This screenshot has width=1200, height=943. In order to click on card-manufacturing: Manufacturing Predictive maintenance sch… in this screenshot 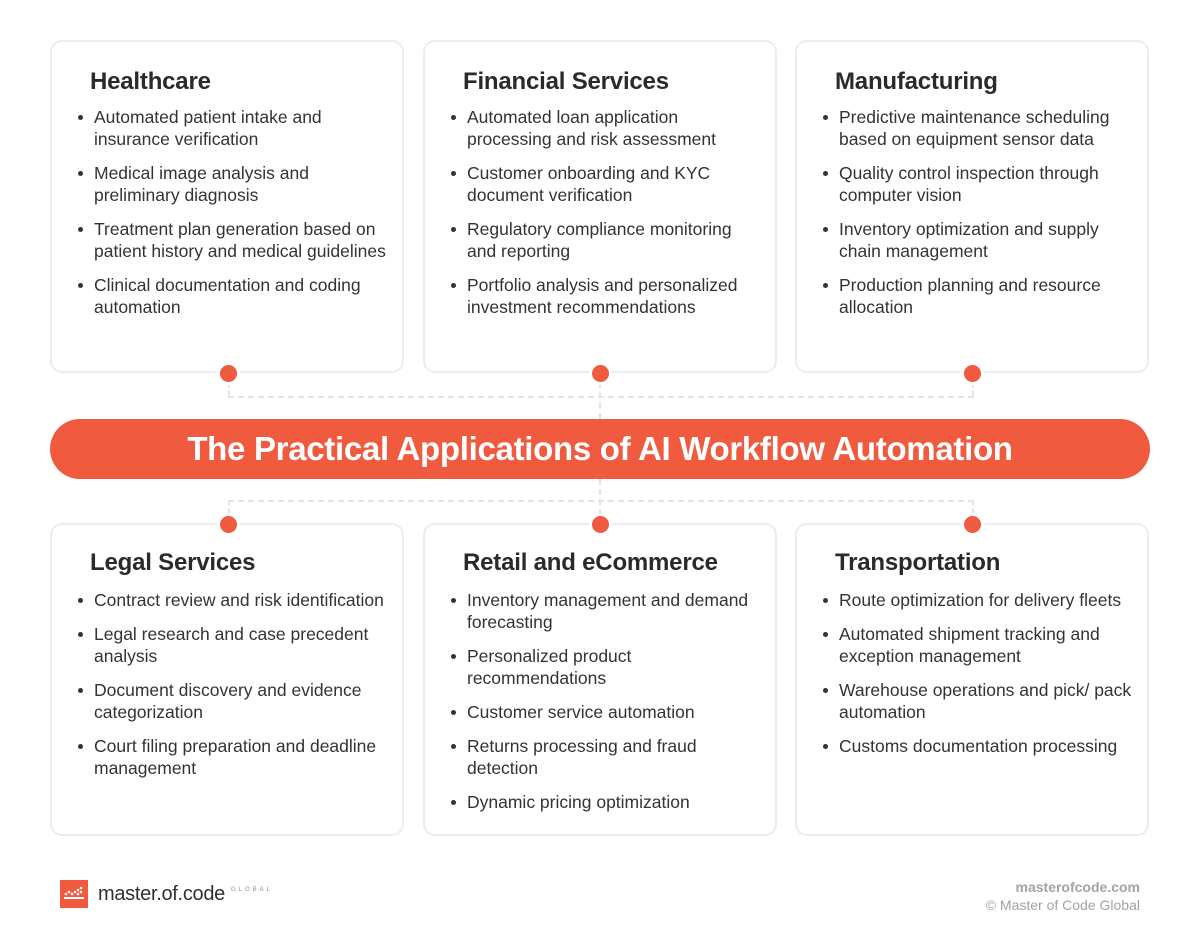, I will do `click(972, 206)`.